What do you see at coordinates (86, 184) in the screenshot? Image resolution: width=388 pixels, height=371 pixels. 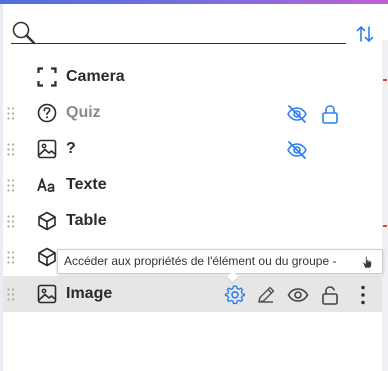 I see `layer-label: Texte` at bounding box center [86, 184].